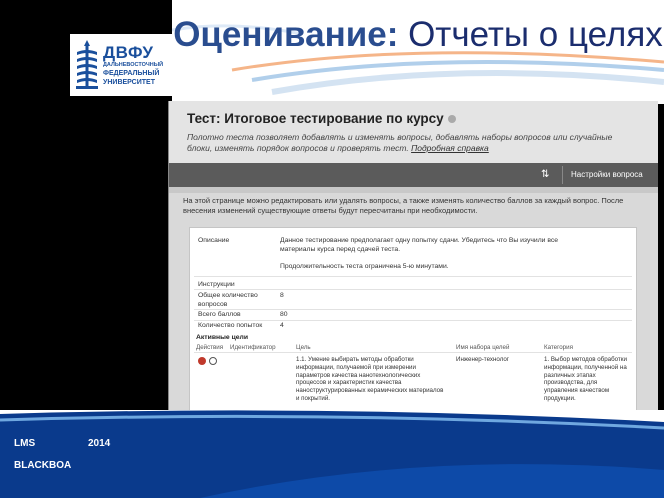 The width and height of the screenshot is (664, 498). I want to click on total-points-value: 80, so click(284, 314).